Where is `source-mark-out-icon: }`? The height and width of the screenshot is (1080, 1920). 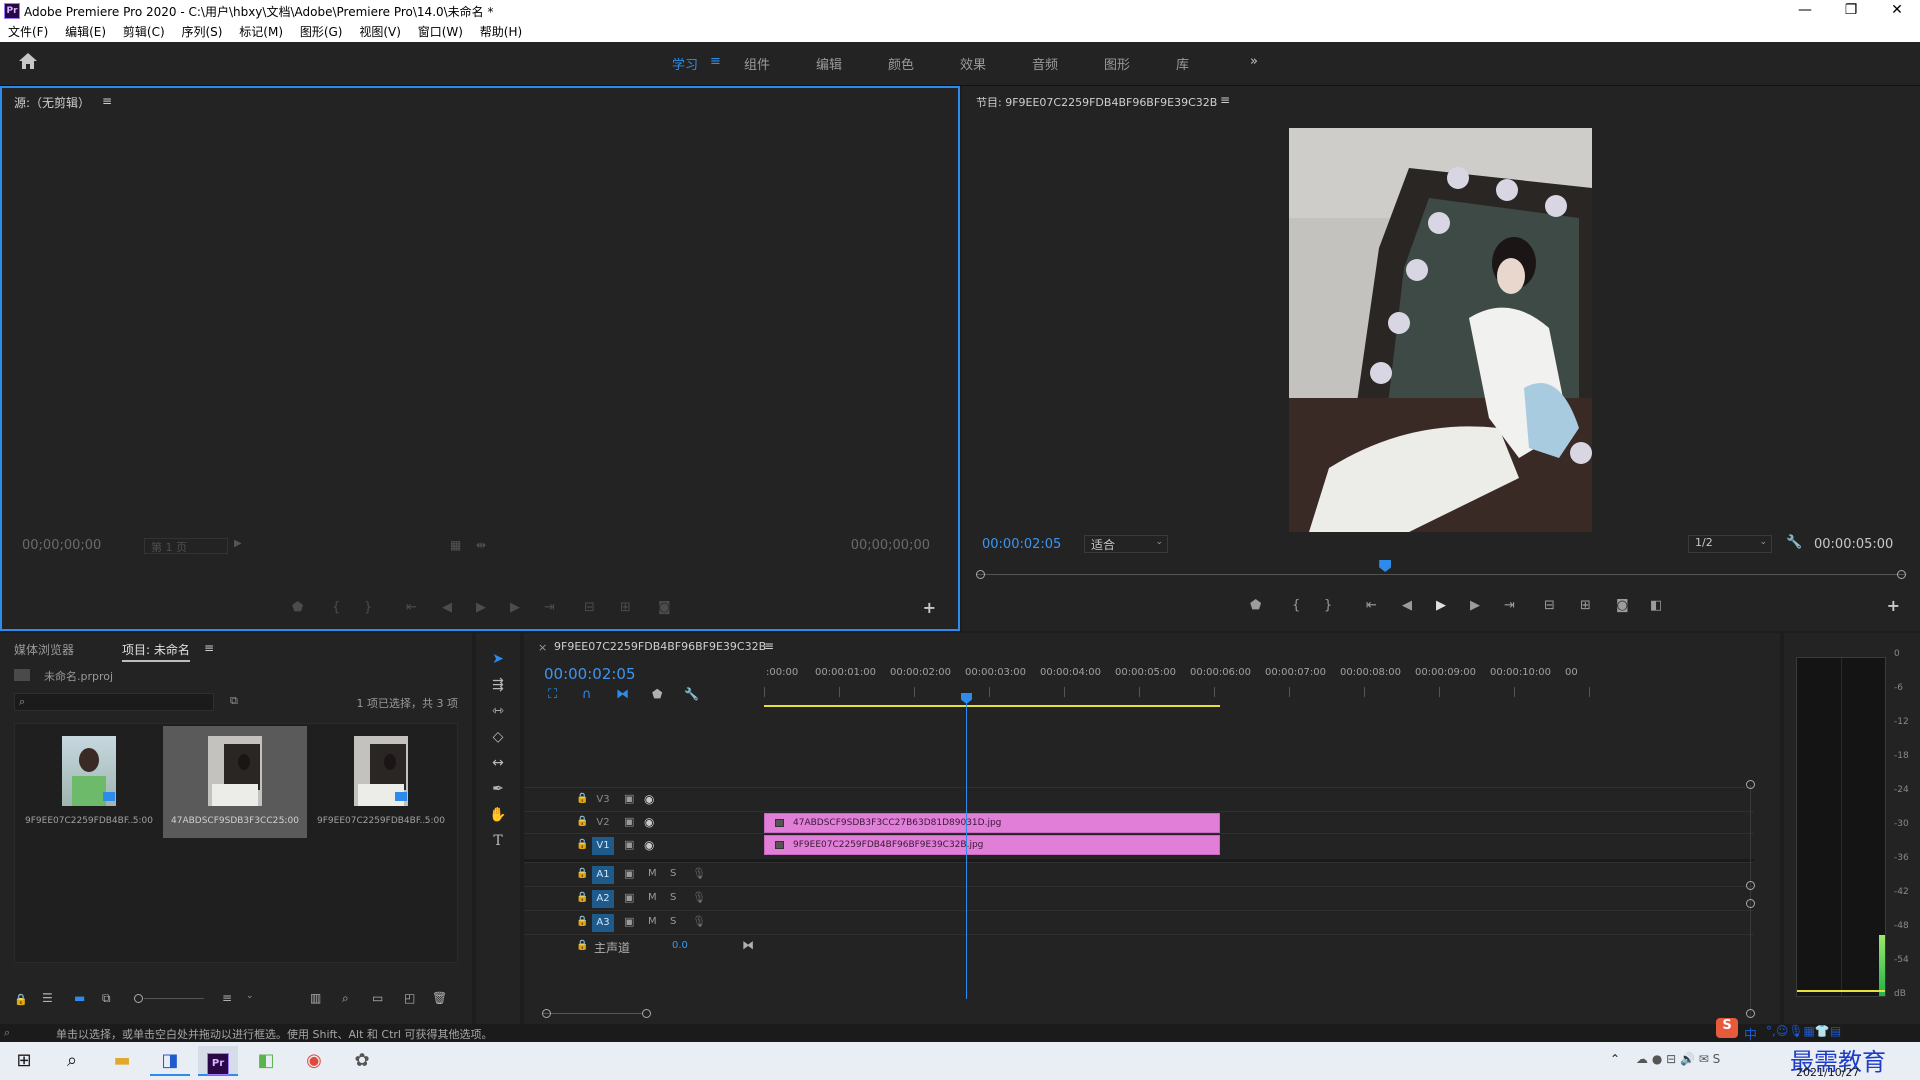
source-mark-out-icon: } is located at coordinates (368, 607).